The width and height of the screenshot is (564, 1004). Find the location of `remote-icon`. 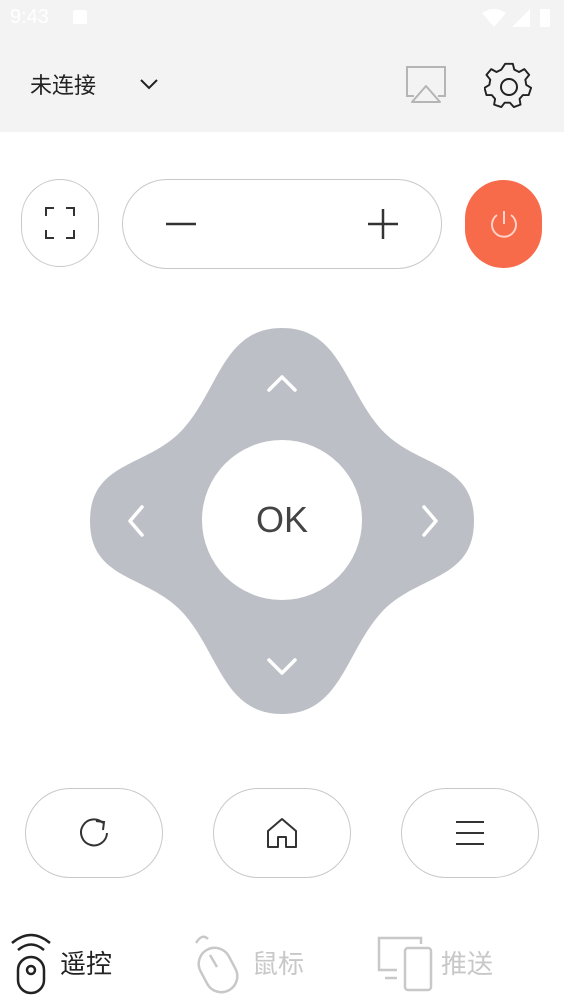

remote-icon is located at coordinates (31, 964).